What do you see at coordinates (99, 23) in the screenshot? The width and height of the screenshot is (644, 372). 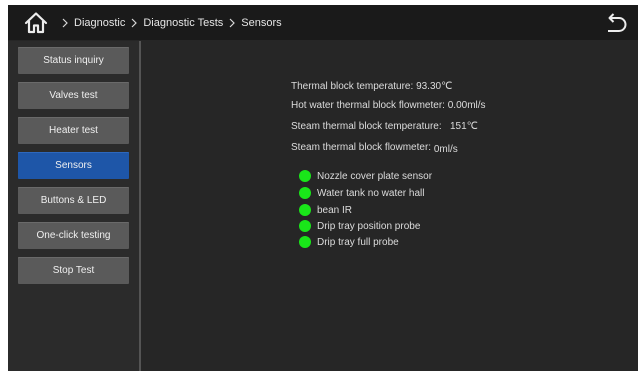 I see `breadcrumb-item-diagnostic: Diagnostic` at bounding box center [99, 23].